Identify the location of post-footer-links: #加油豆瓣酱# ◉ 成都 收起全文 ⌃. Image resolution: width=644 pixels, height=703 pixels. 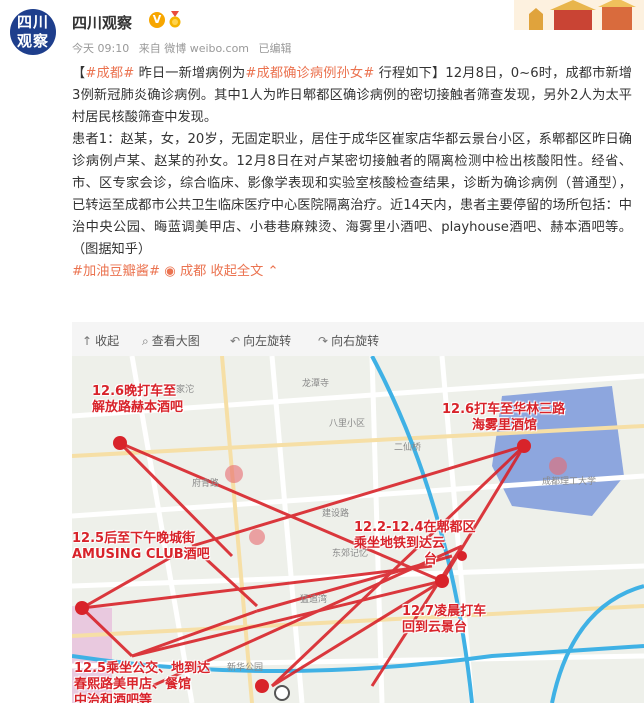
(352, 272).